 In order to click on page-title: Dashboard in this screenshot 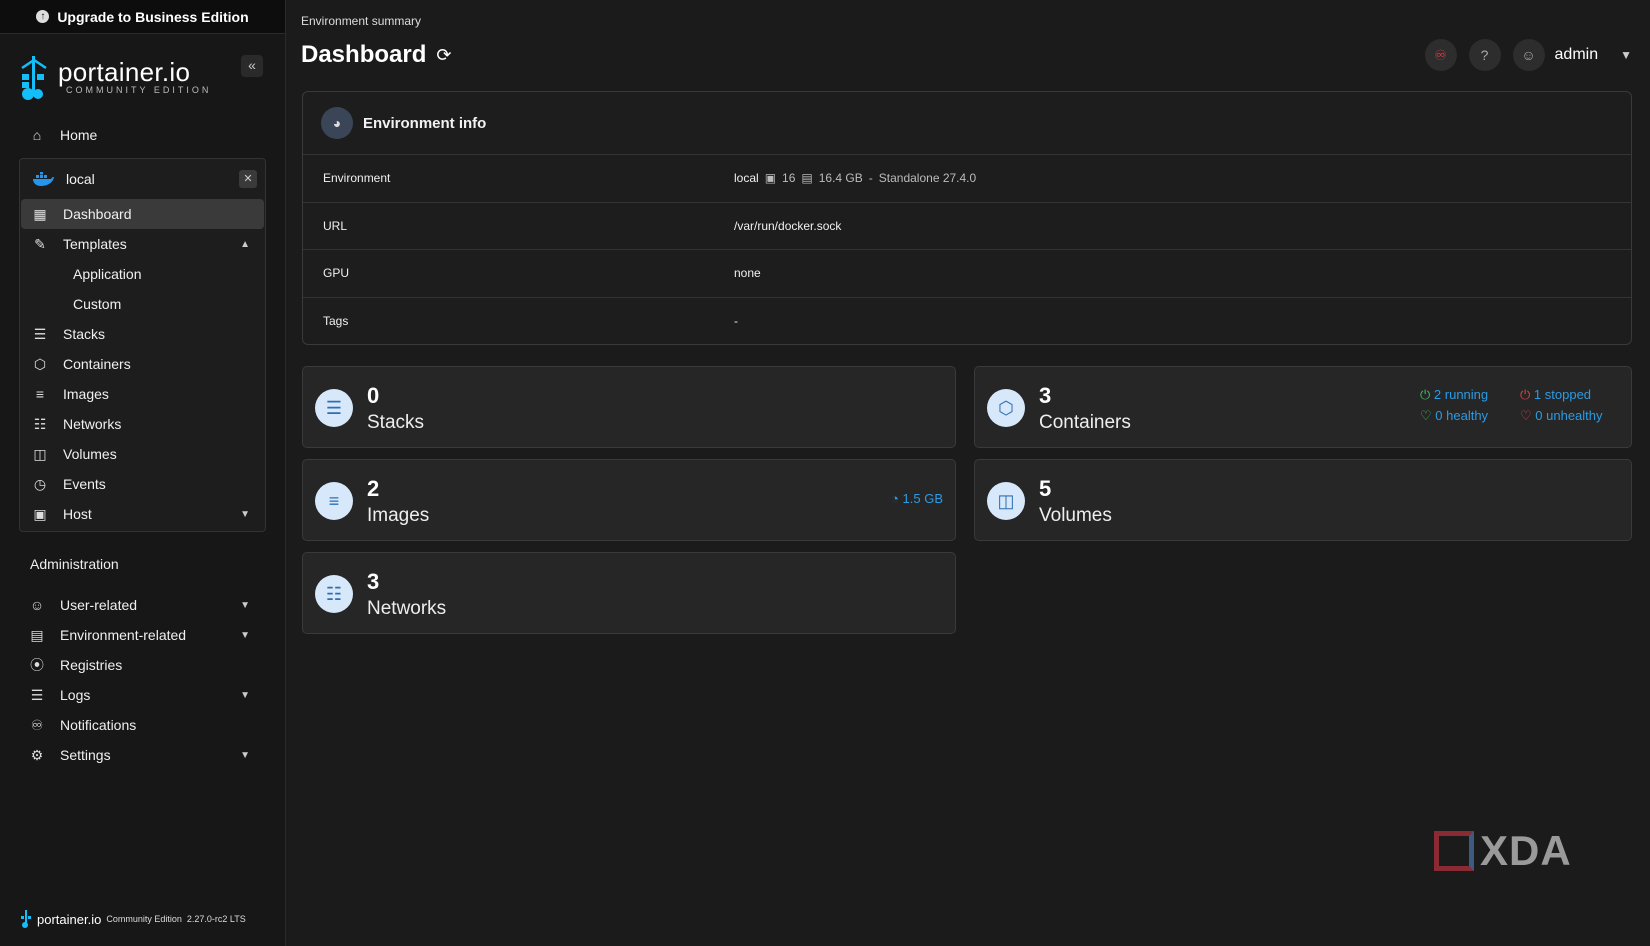, I will do `click(364, 54)`.